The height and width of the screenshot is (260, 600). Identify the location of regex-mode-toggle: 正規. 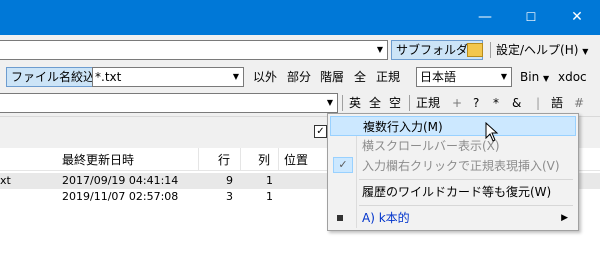
(428, 103).